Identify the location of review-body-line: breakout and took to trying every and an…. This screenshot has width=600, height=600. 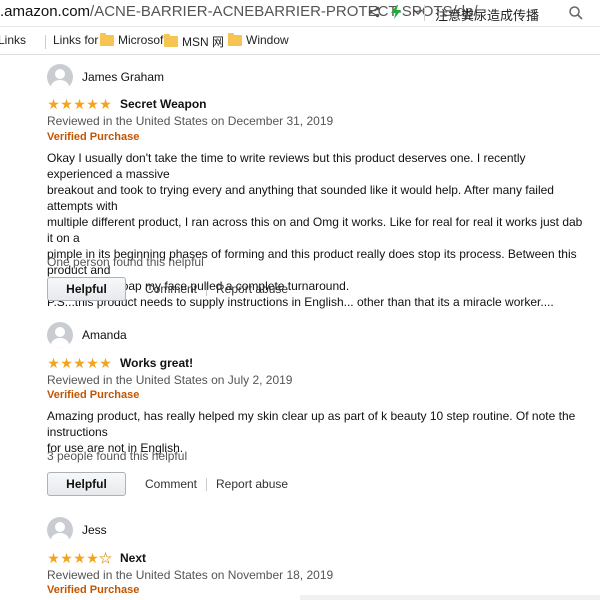
(300, 198).